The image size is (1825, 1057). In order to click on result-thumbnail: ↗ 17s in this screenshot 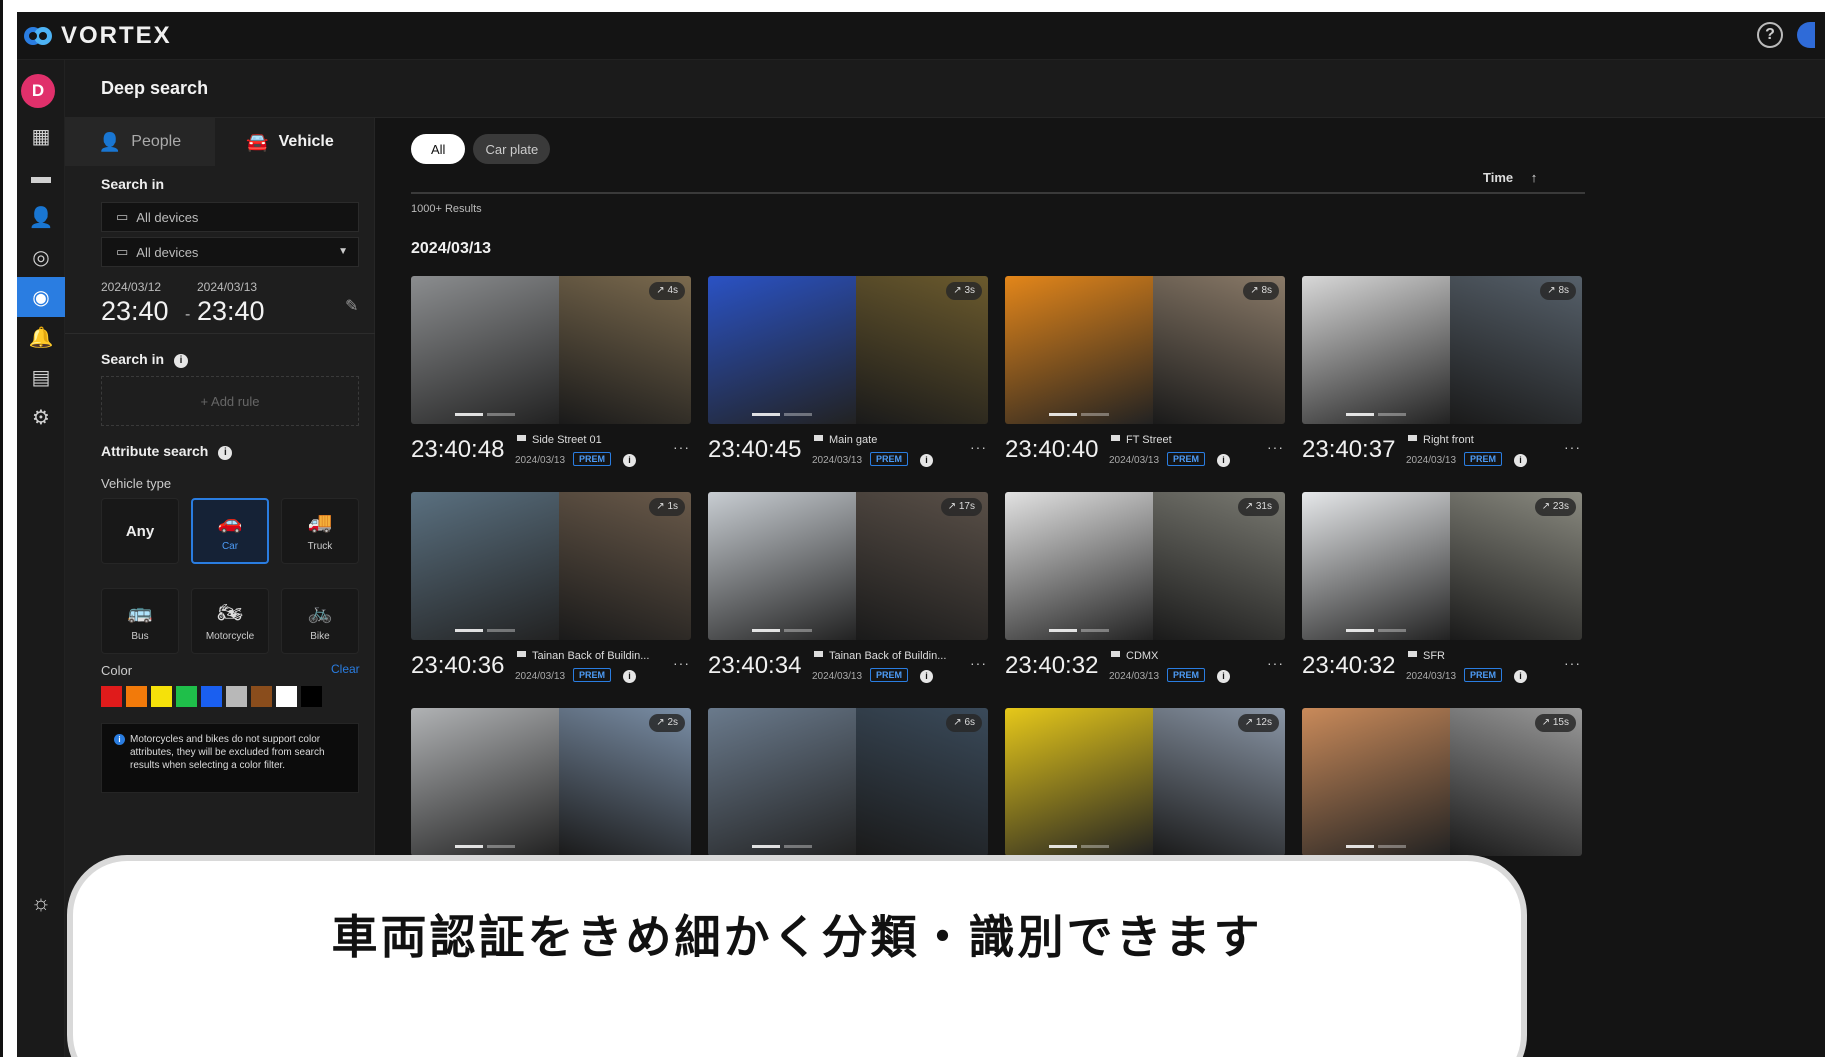, I will do `click(848, 566)`.